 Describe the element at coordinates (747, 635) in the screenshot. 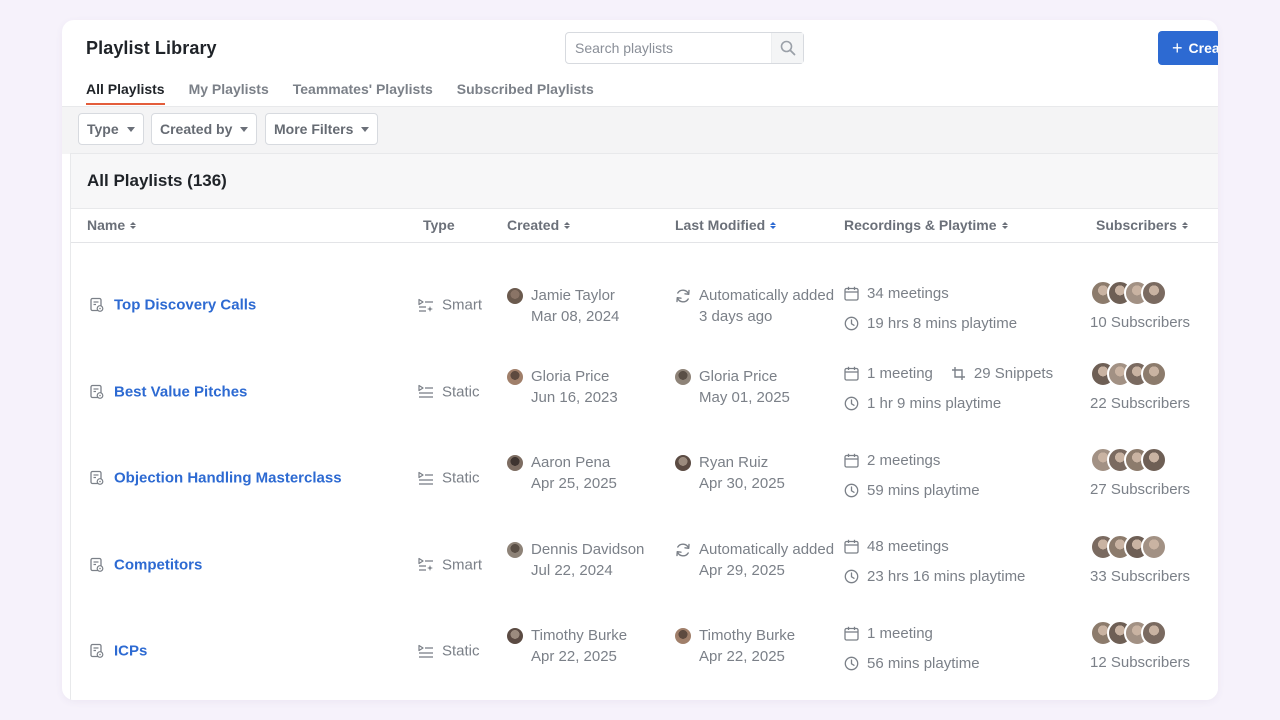

I see `modified-by: Timothy Burke` at that location.